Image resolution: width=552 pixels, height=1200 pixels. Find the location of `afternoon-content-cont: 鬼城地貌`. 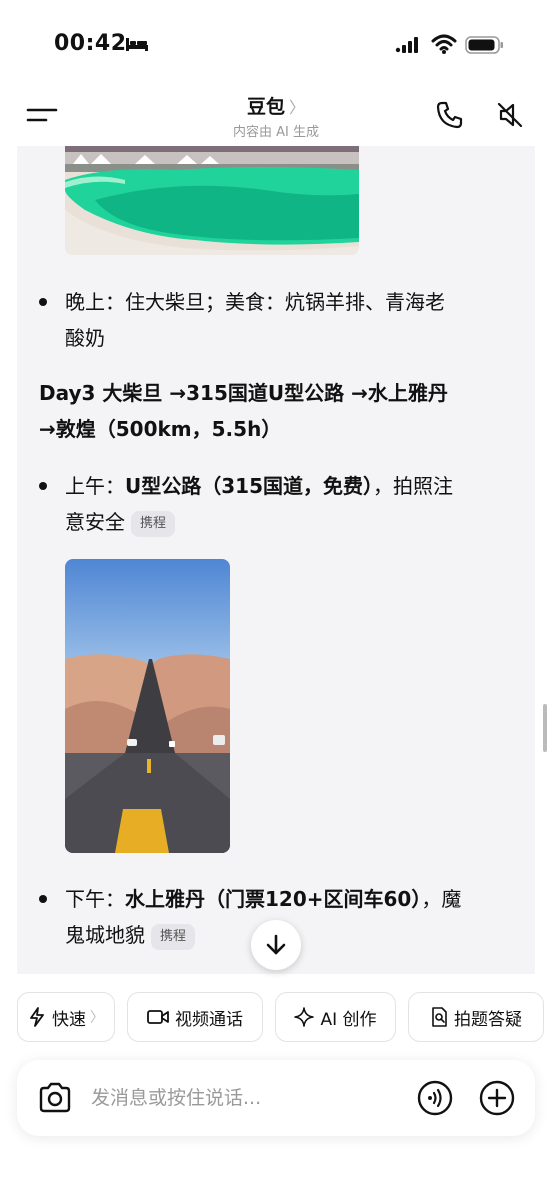

afternoon-content-cont: 鬼城地貌 is located at coordinates (105, 935).